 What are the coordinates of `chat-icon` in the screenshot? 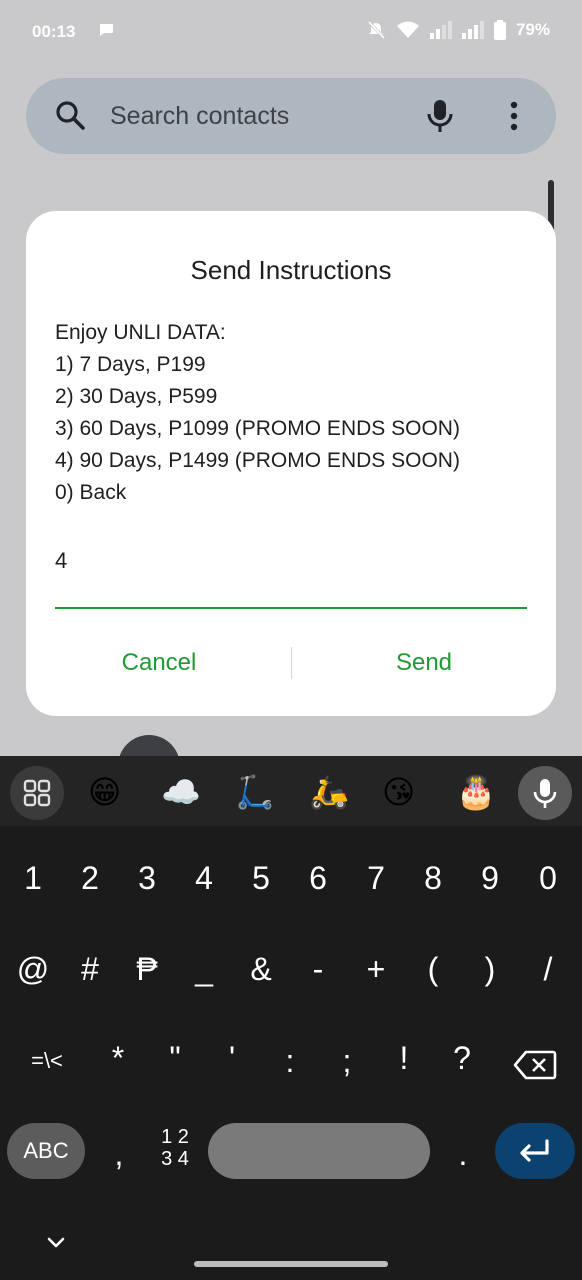 It's located at (106, 32).